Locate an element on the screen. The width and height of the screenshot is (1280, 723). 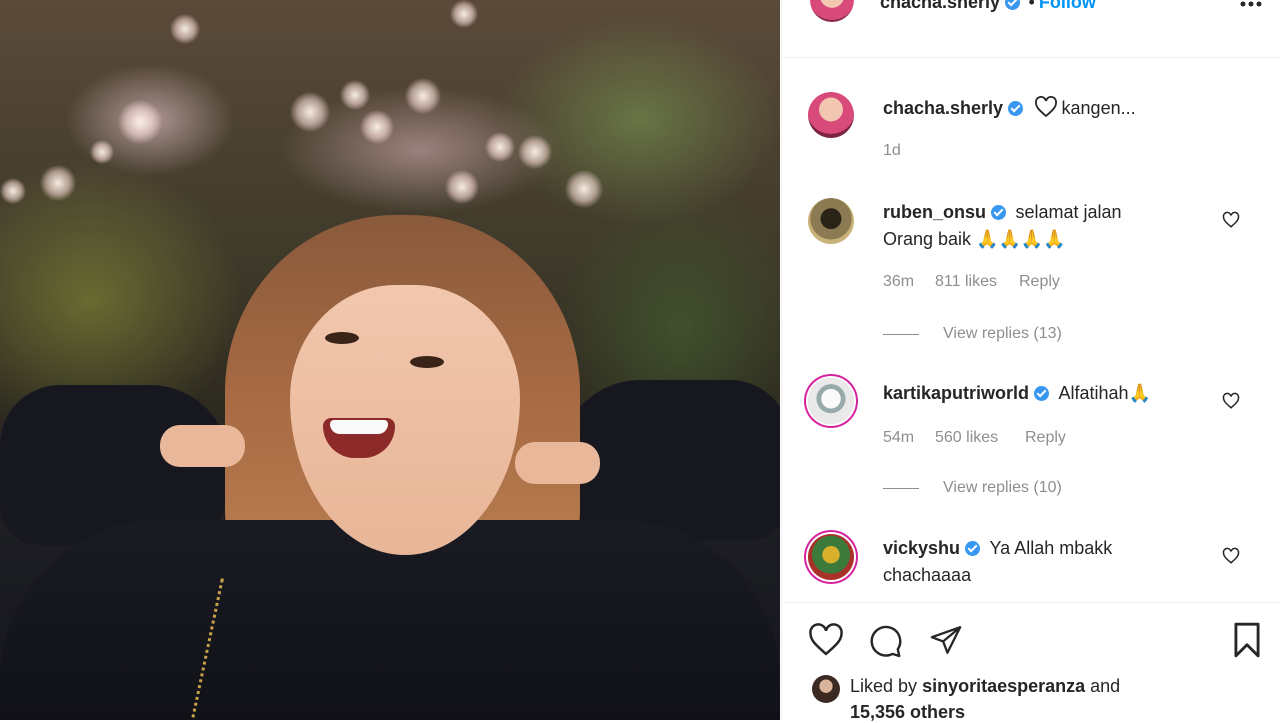
liked-by-line: Liked by sinyoritaesperanza and is located at coordinates (985, 686).